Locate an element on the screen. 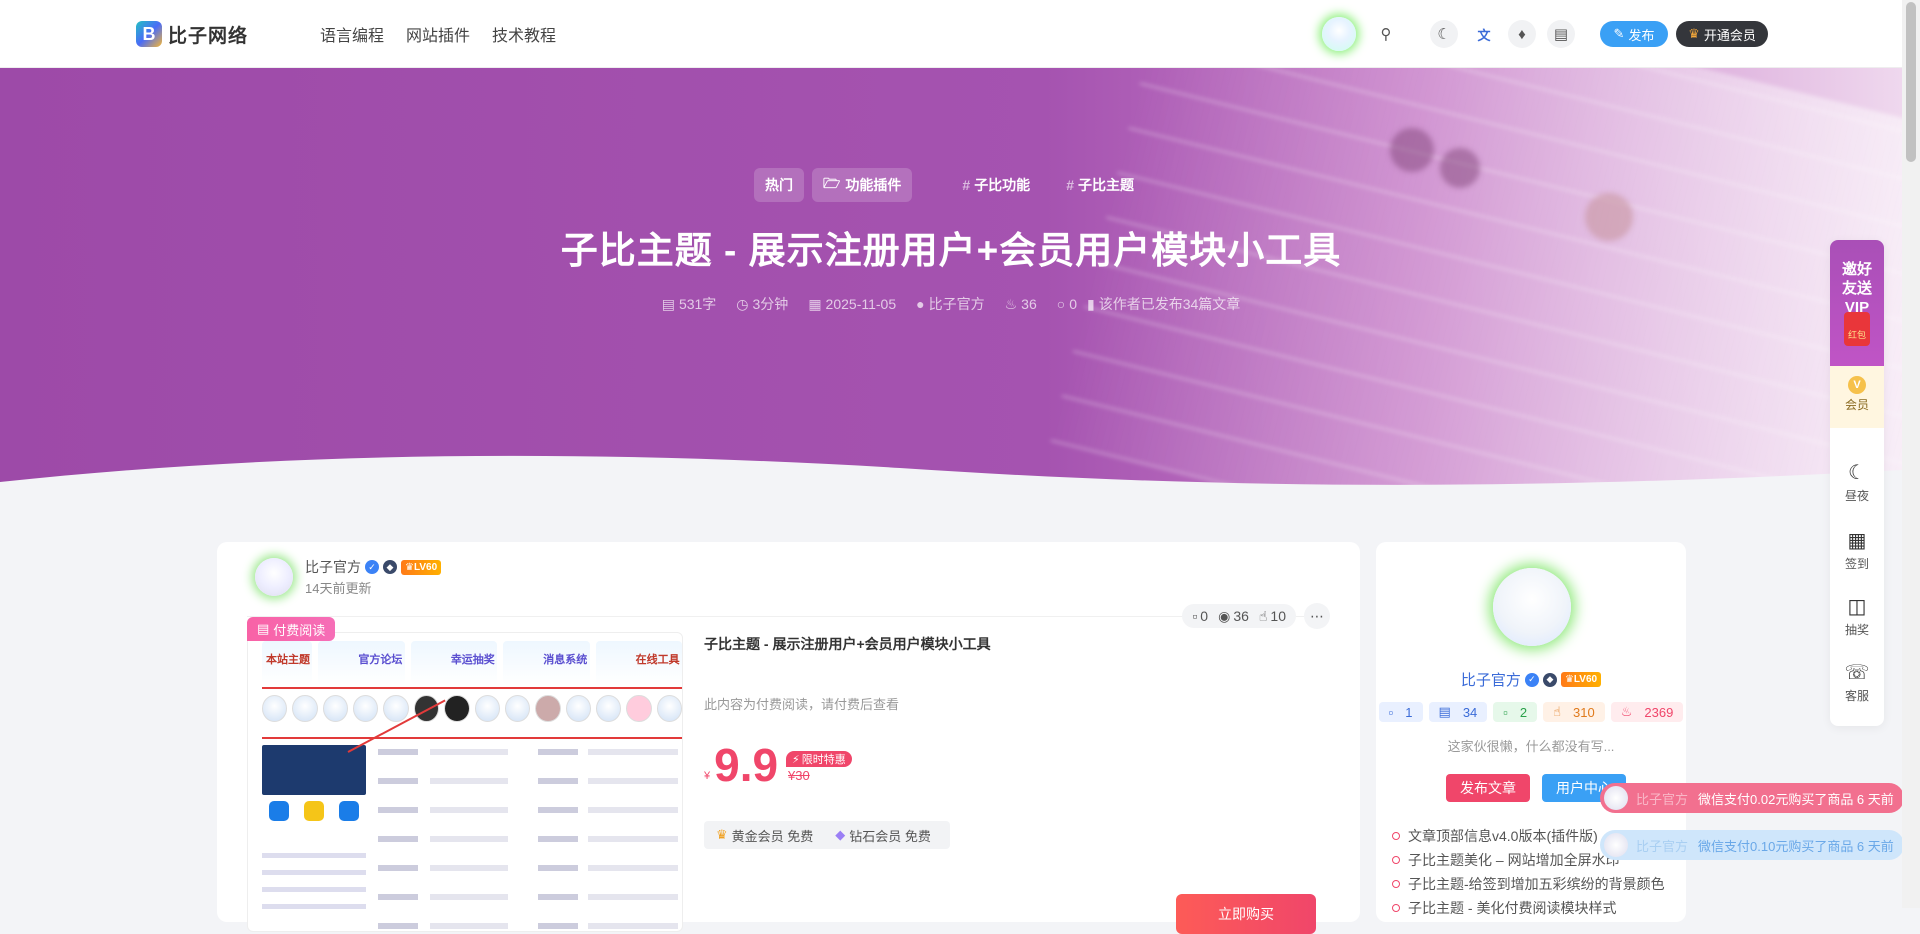  thumb-avatars is located at coordinates (472, 711).